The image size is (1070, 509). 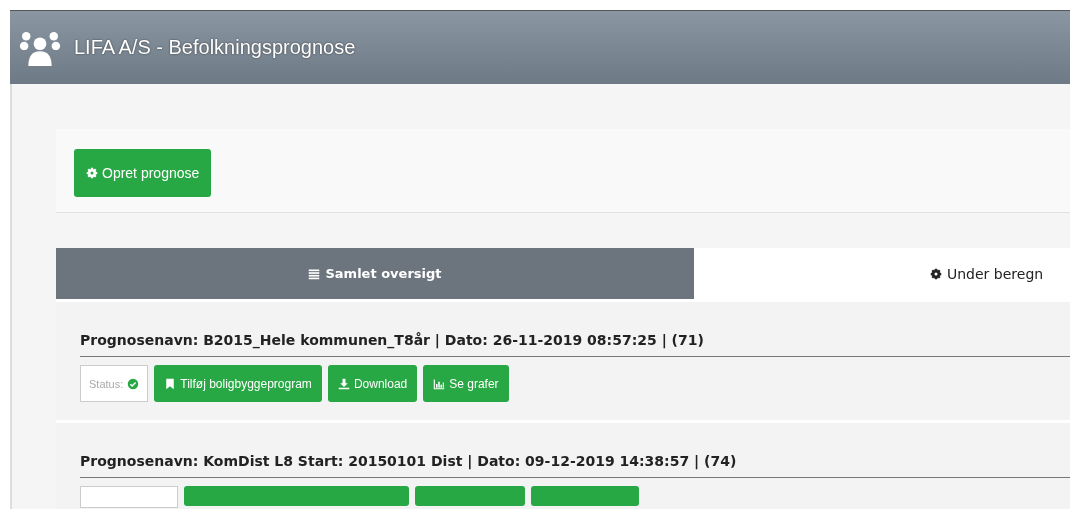 What do you see at coordinates (170, 383) in the screenshot?
I see `bookmark-icon` at bounding box center [170, 383].